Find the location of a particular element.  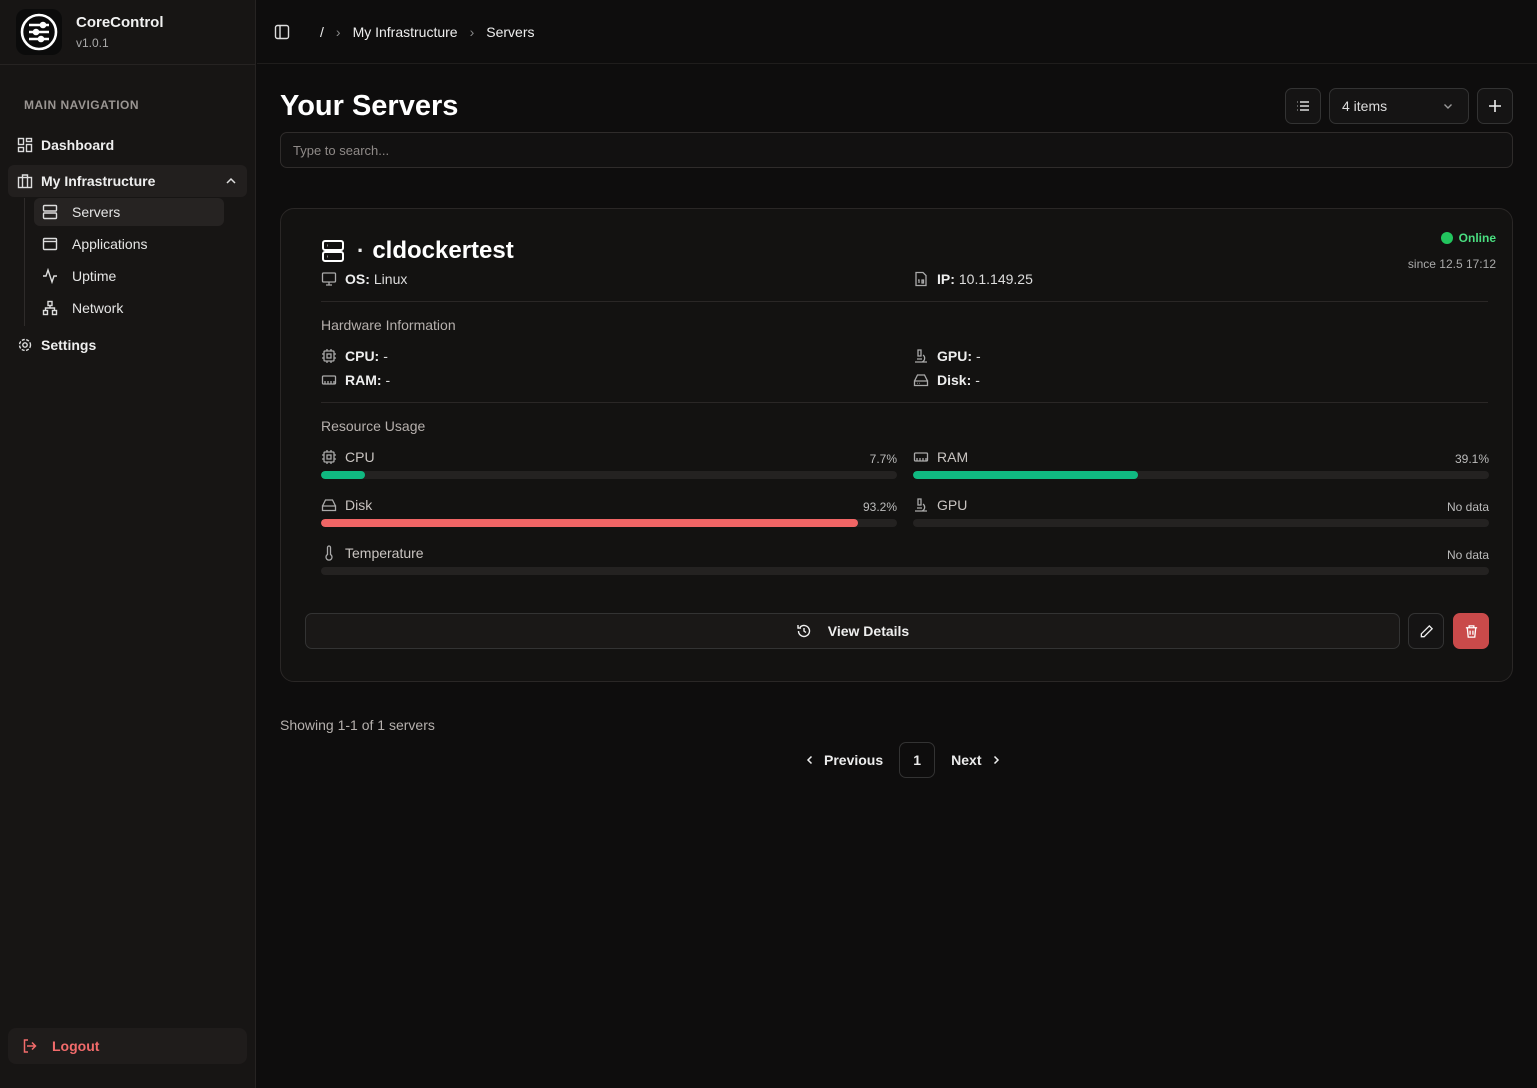

status-text: Online is located at coordinates (1477, 238).